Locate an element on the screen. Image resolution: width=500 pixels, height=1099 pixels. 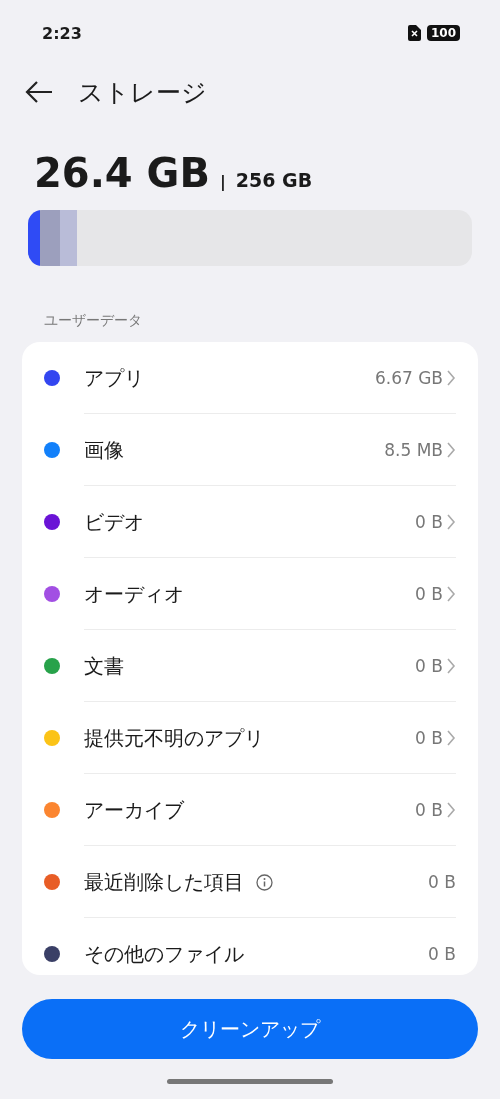
category-size: 6.67 GB is located at coordinates (408, 378).